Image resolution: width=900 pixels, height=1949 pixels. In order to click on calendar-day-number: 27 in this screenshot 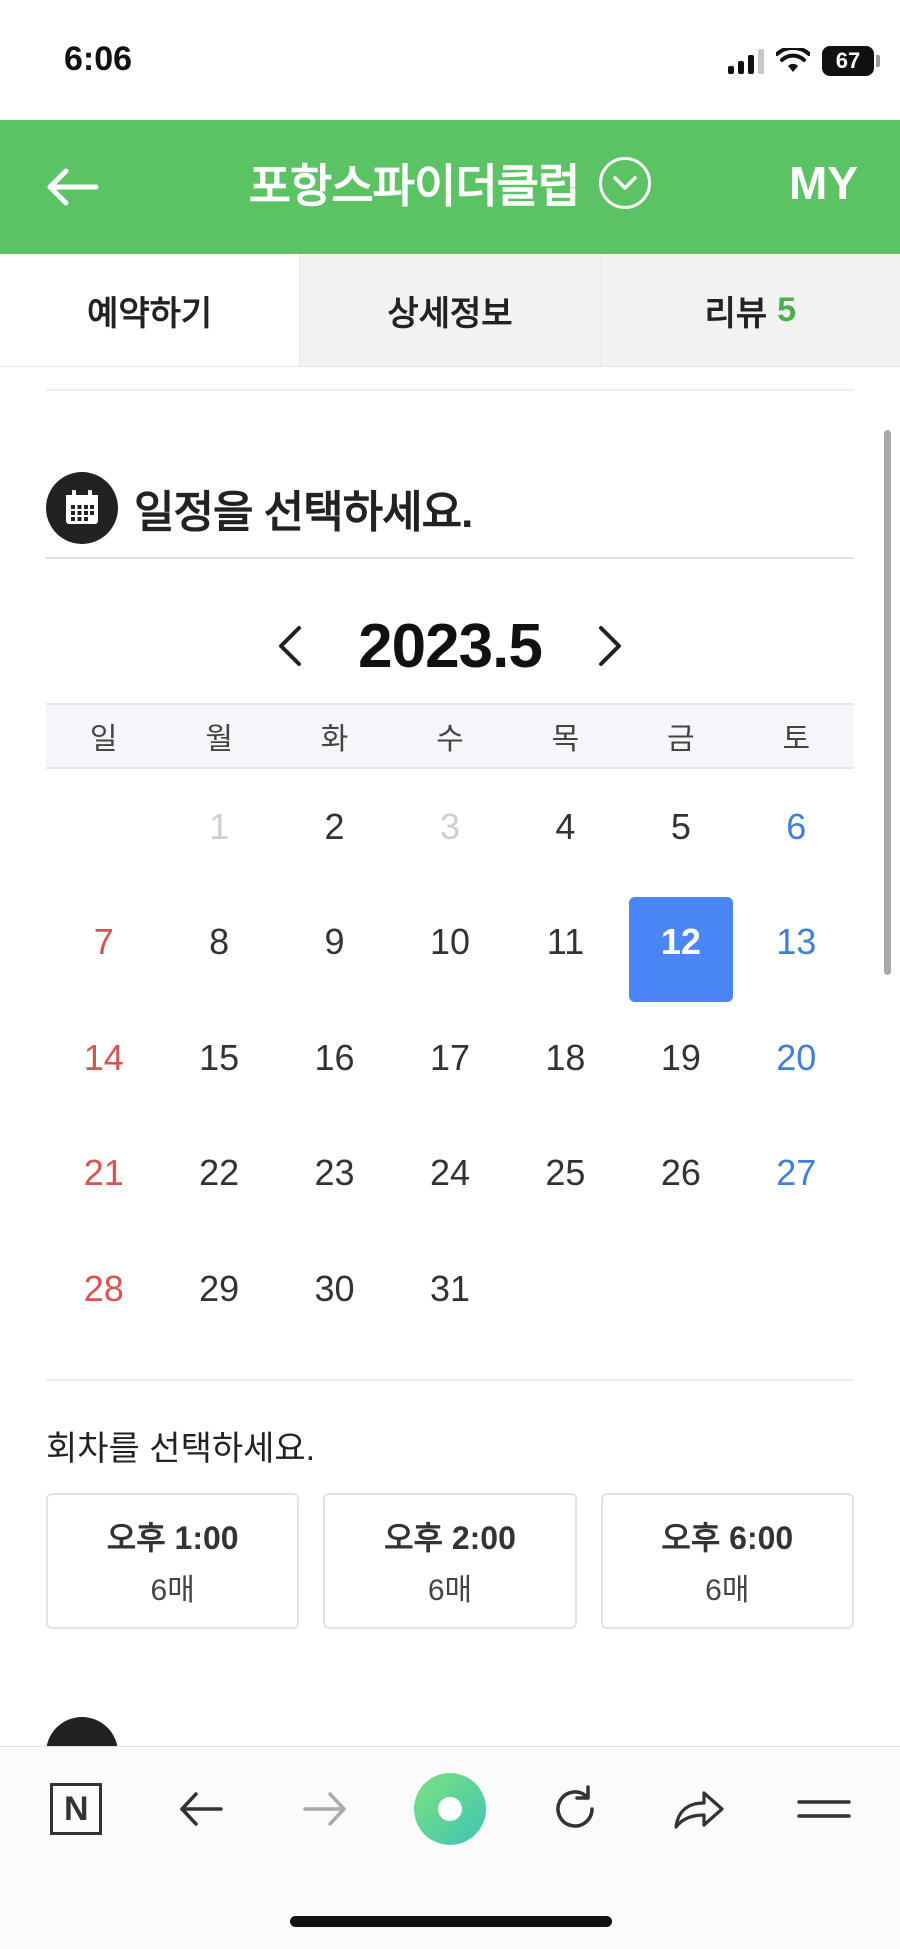, I will do `click(796, 1173)`.